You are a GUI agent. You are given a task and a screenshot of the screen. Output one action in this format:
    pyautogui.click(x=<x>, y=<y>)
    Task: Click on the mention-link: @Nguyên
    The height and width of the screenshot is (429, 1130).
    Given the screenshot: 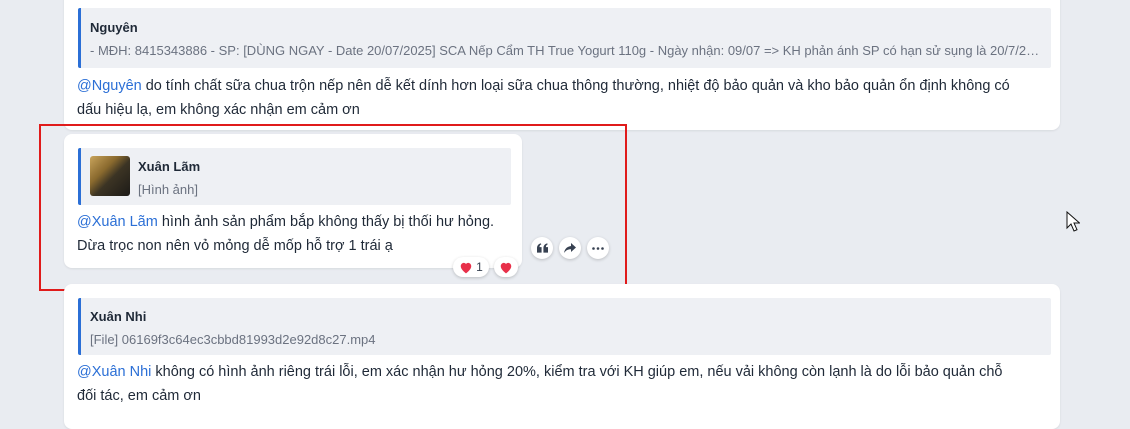 What is the action you would take?
    pyautogui.click(x=109, y=86)
    